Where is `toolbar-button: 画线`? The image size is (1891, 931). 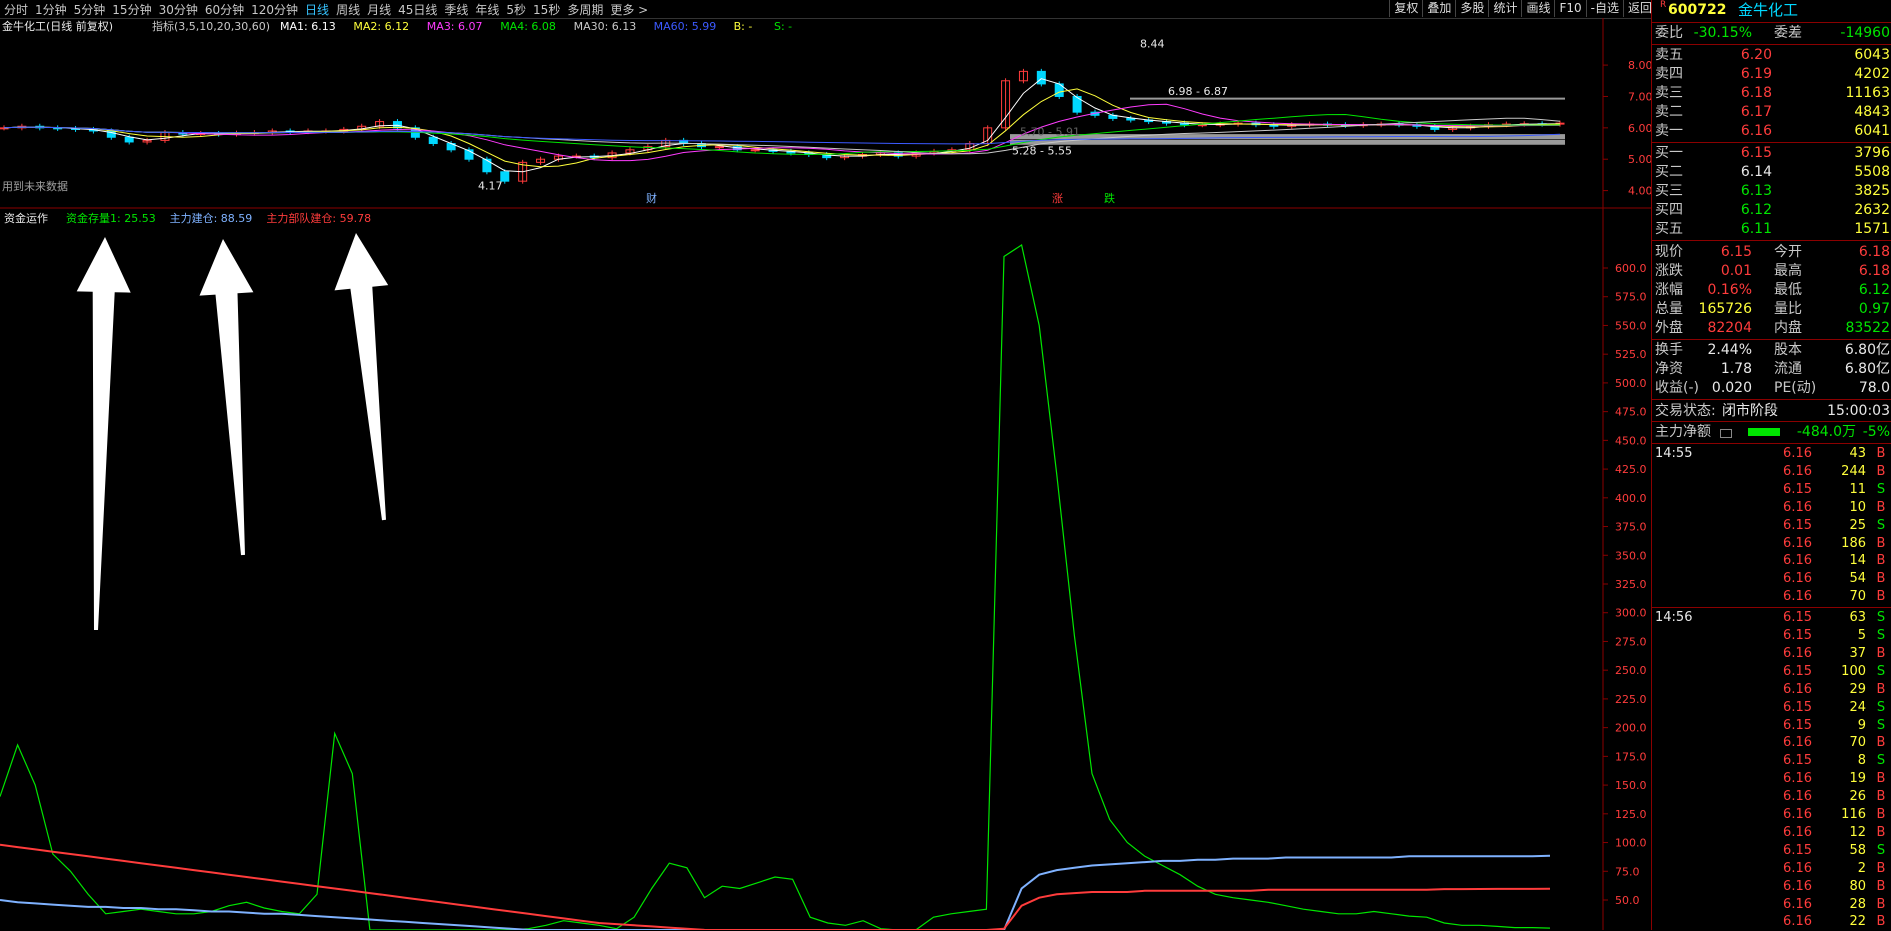 toolbar-button: 画线 is located at coordinates (1537, 8).